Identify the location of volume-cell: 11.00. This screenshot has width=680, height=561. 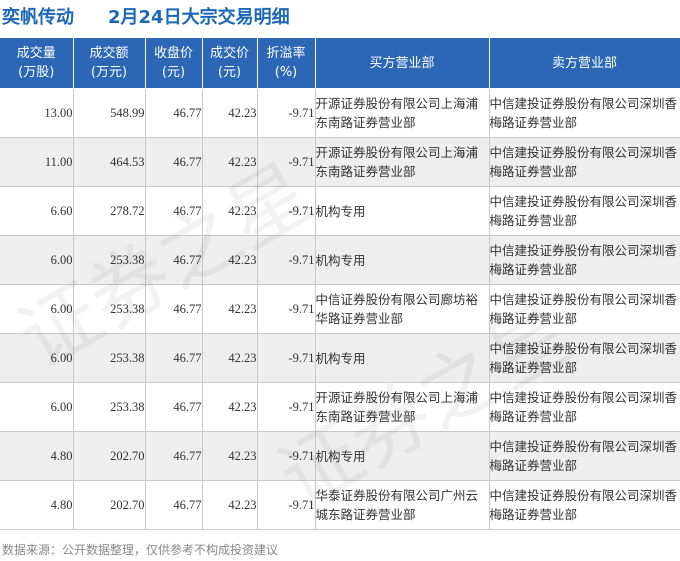
(37, 162).